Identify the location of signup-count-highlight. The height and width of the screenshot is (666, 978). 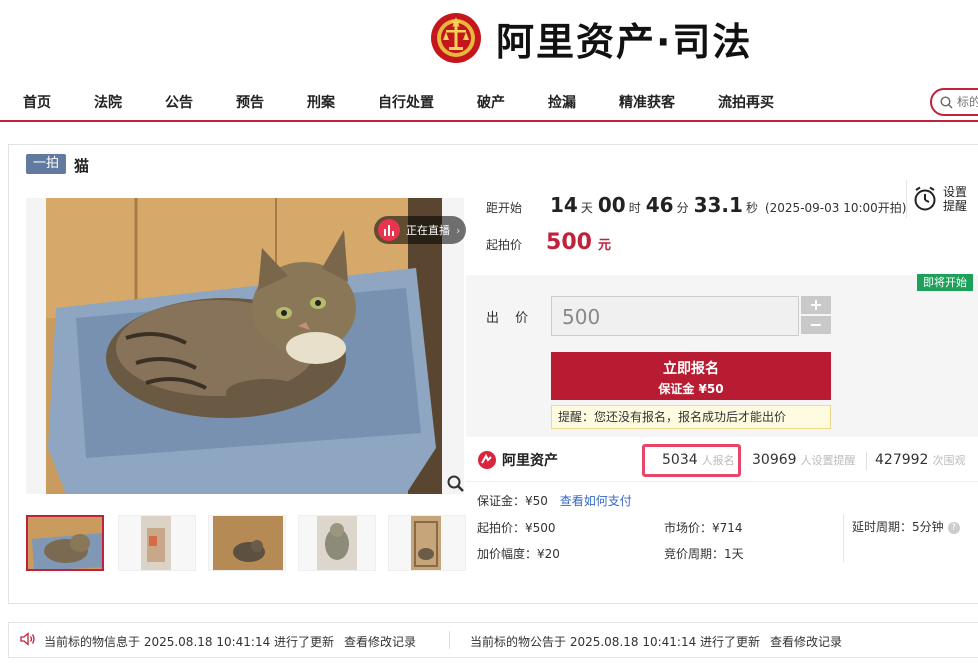
(691, 460).